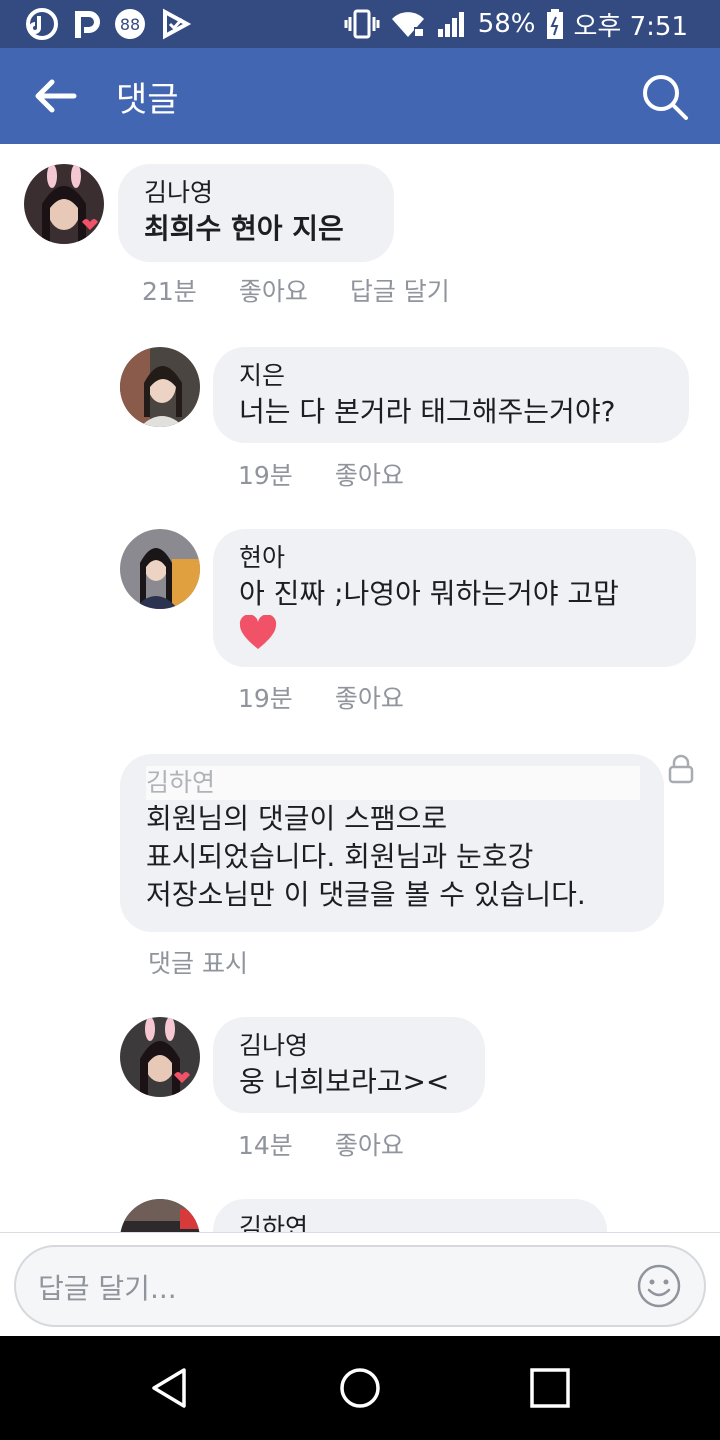 This screenshot has width=720, height=1440. What do you see at coordinates (170, 1388) in the screenshot?
I see `back-triangle-icon` at bounding box center [170, 1388].